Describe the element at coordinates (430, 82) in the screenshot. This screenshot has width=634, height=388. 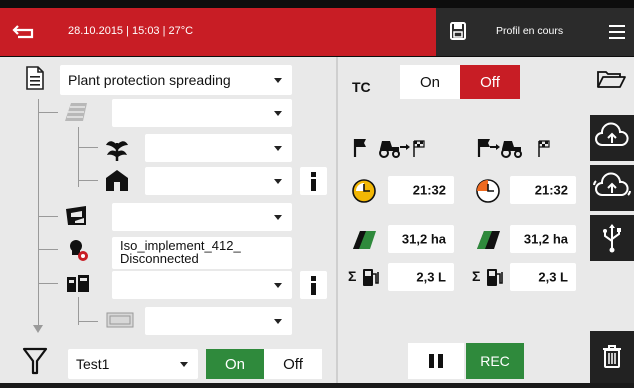
I see `tc-on-button: On` at that location.